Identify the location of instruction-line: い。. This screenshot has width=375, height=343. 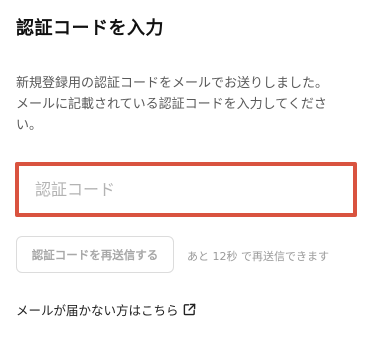
(29, 125).